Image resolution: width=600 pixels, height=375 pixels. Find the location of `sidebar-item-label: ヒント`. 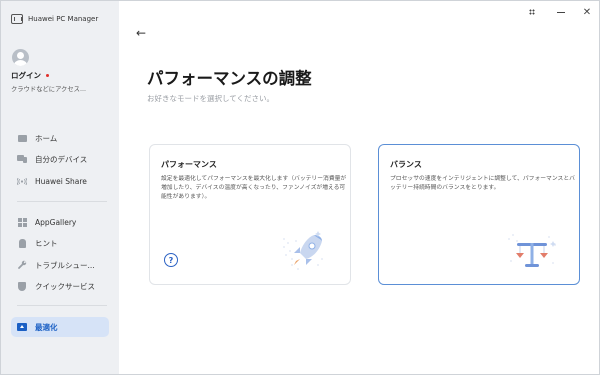

sidebar-item-label: ヒント is located at coordinates (46, 243).